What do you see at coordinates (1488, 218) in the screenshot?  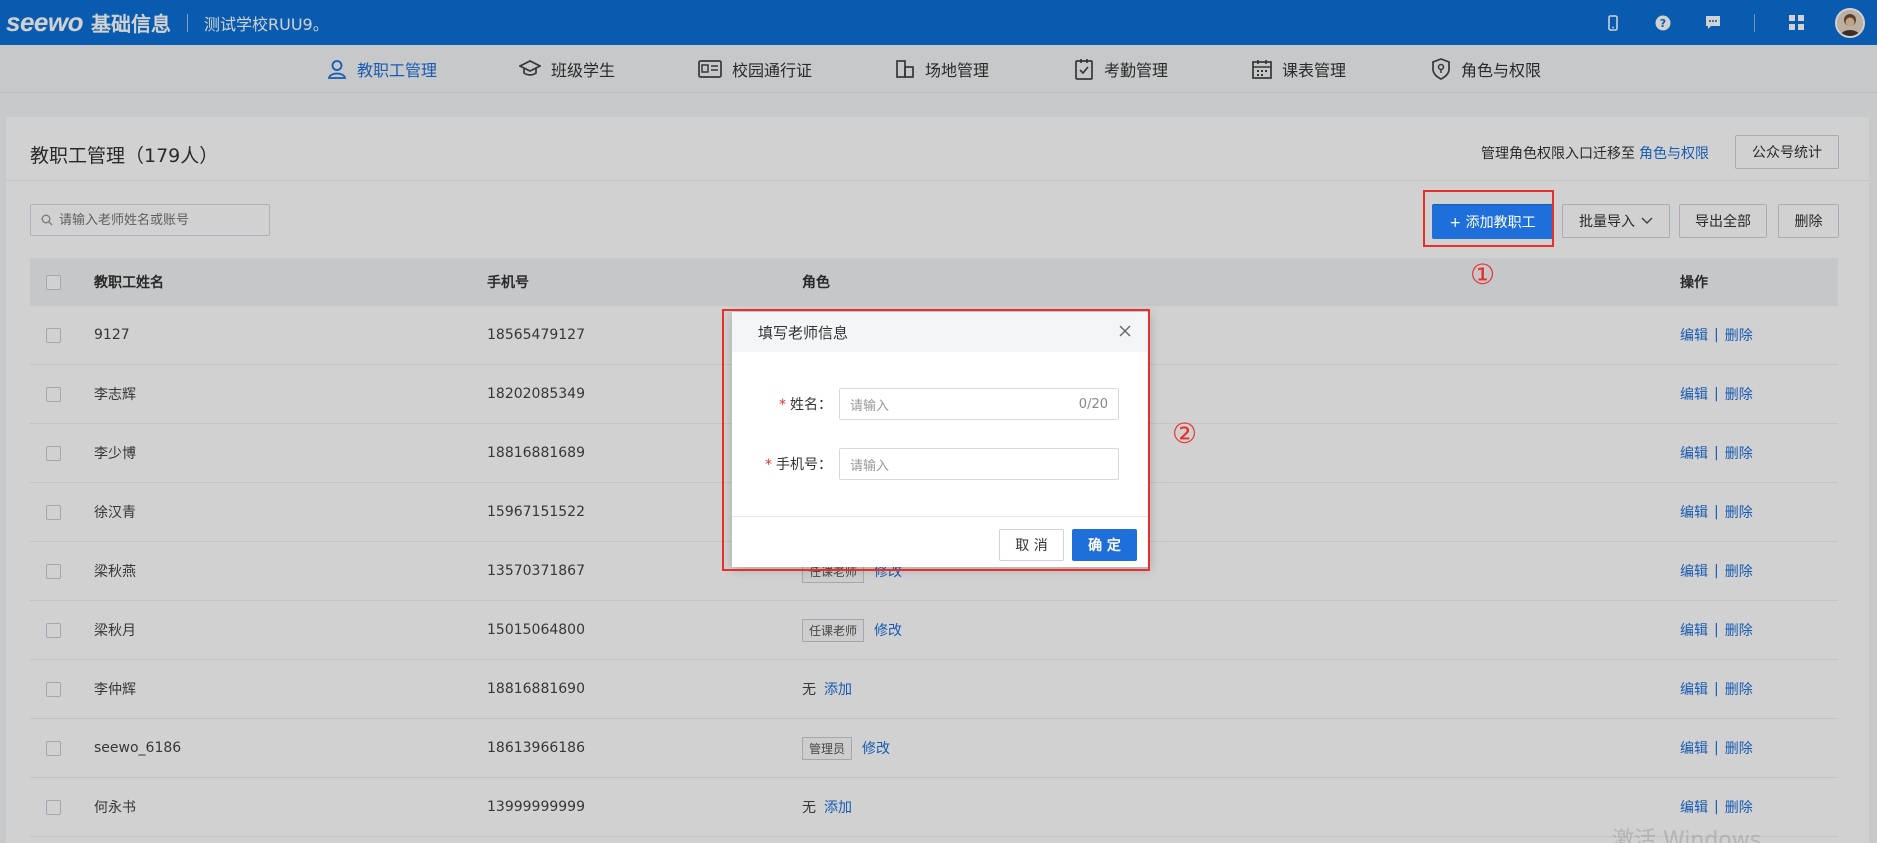 I see `annotation-box-step1` at bounding box center [1488, 218].